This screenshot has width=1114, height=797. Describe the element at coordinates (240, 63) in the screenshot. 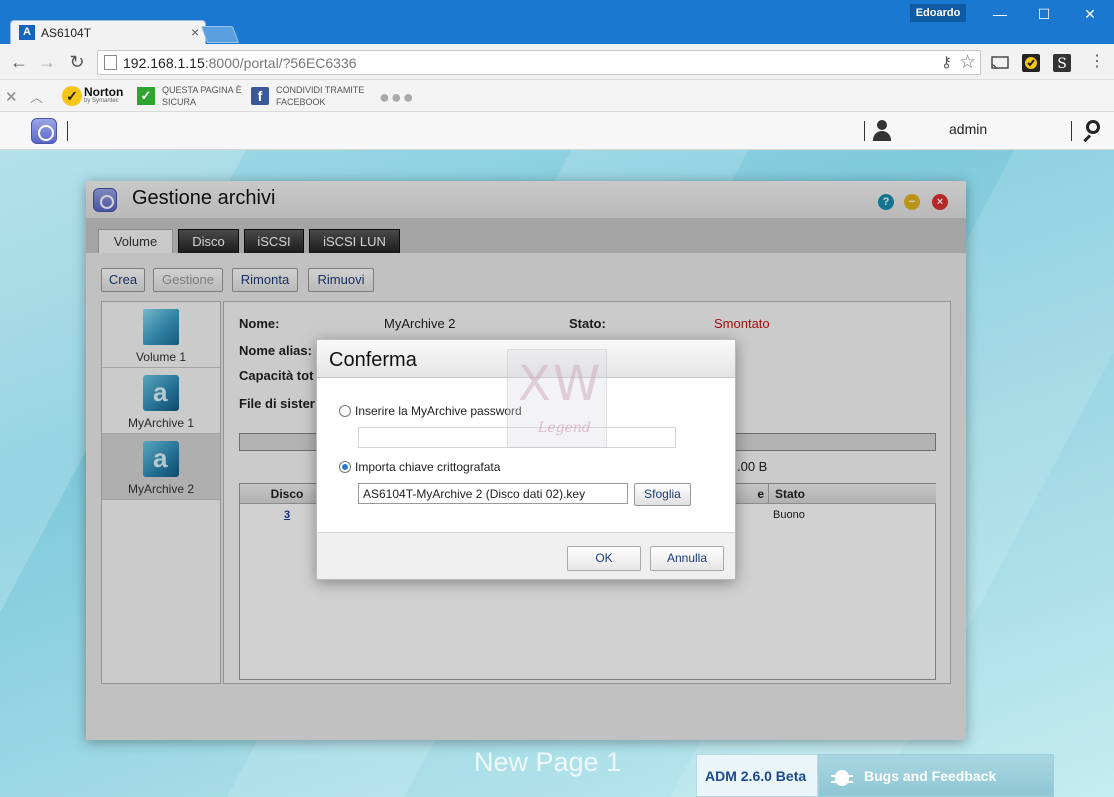

I see `url-text: 192.168.1.15:8000/portal/?56EC6336` at that location.